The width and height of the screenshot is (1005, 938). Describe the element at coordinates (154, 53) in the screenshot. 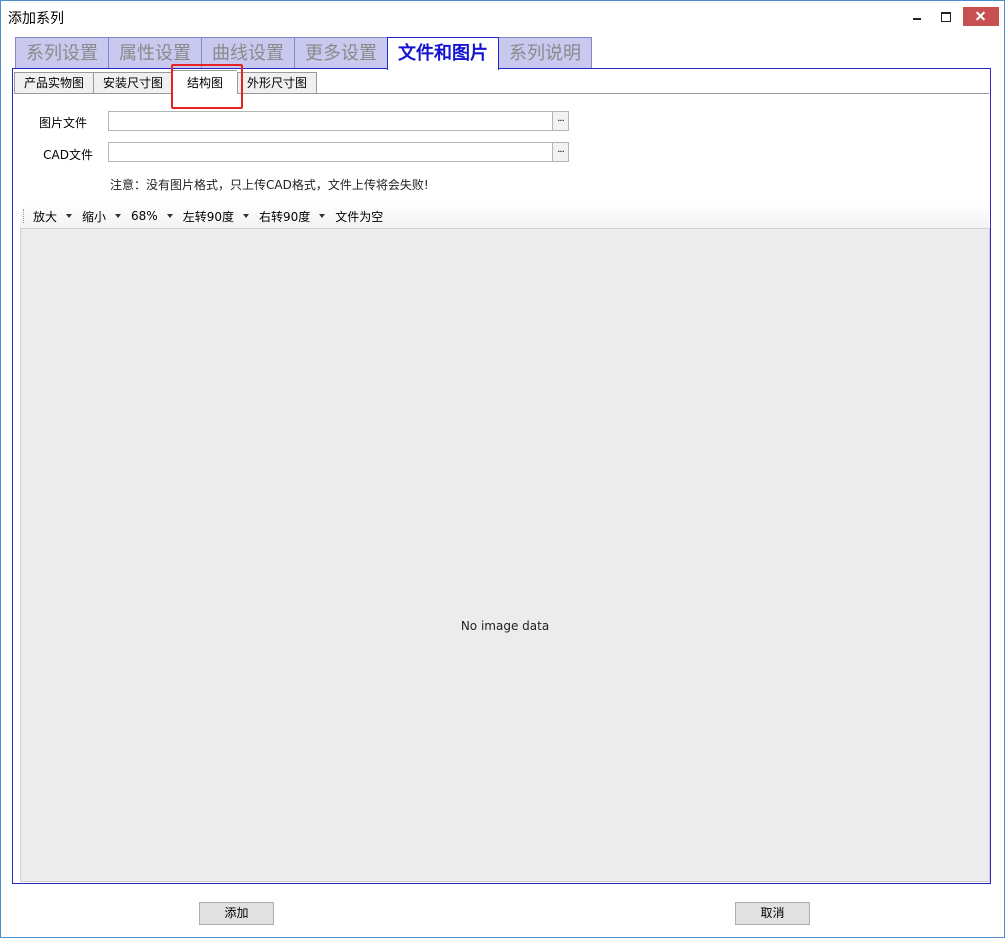

I see `tab-attribute-settings: 属性设置` at that location.